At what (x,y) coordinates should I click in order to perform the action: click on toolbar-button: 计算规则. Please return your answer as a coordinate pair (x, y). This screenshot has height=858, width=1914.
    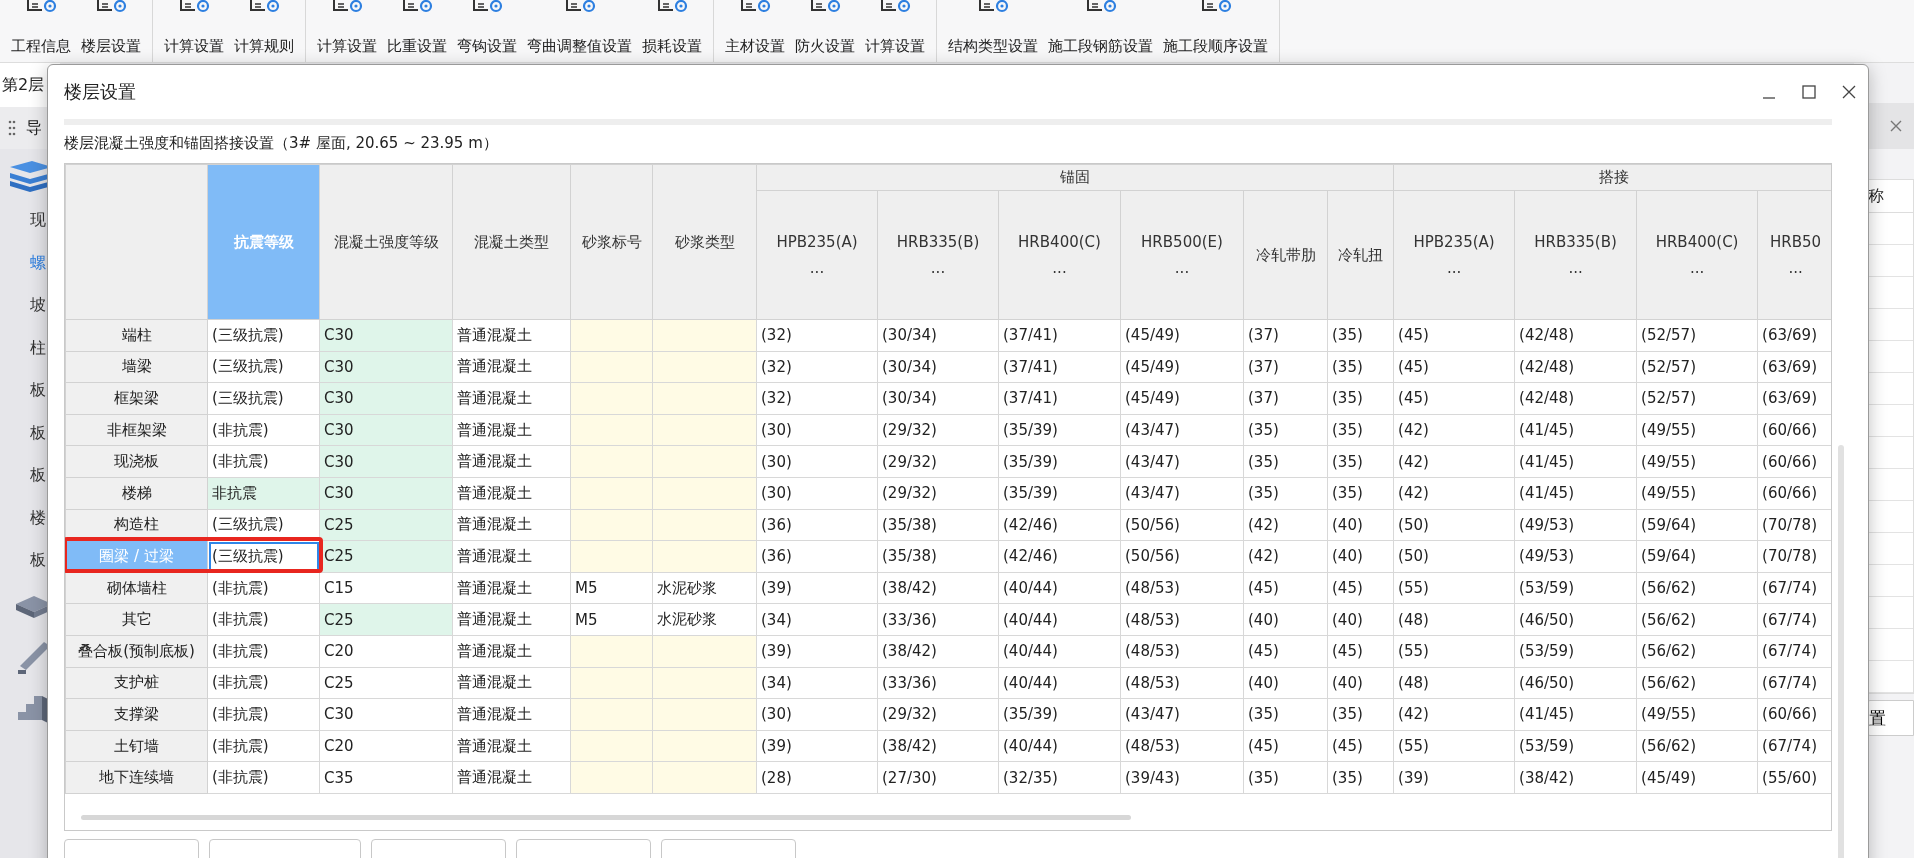
    Looking at the image, I should click on (264, 31).